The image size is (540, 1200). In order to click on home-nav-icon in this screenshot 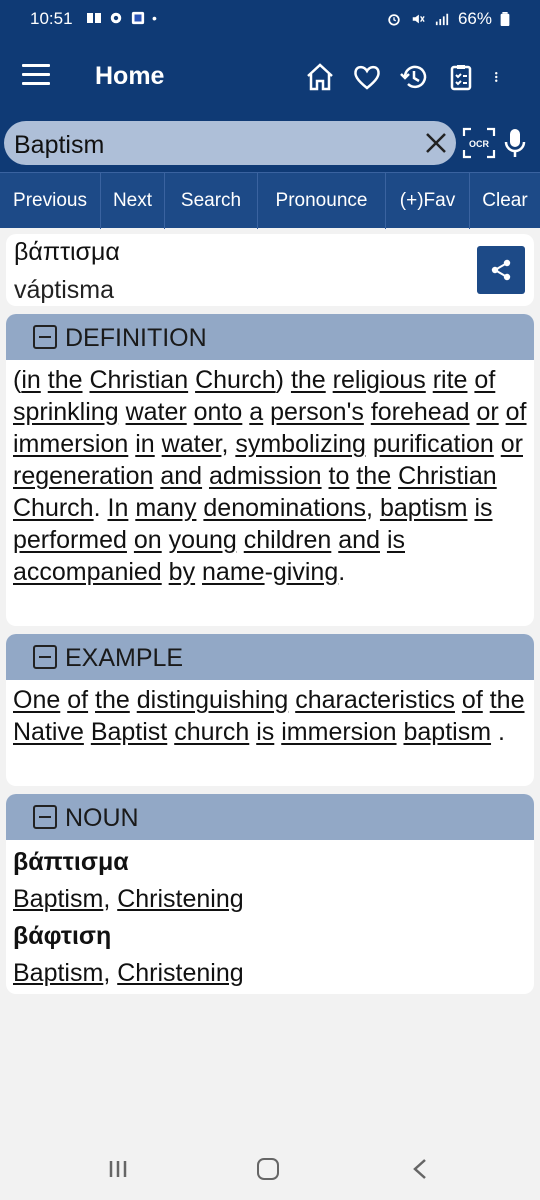, I will do `click(268, 1169)`.